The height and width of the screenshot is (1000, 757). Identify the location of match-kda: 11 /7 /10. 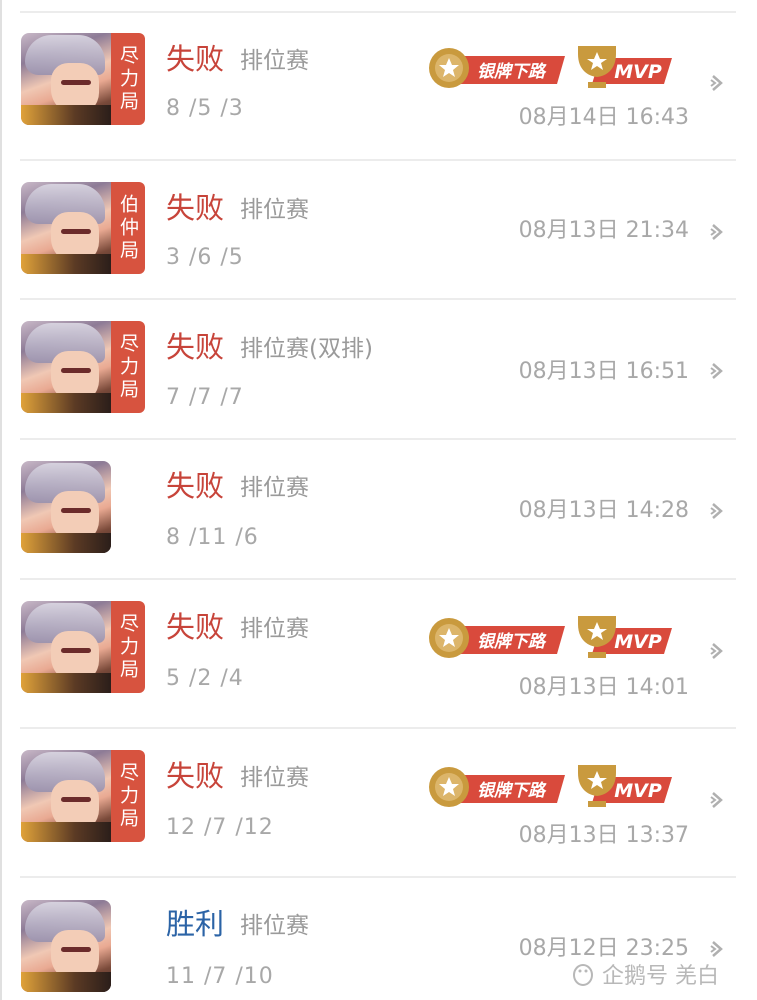
(220, 976).